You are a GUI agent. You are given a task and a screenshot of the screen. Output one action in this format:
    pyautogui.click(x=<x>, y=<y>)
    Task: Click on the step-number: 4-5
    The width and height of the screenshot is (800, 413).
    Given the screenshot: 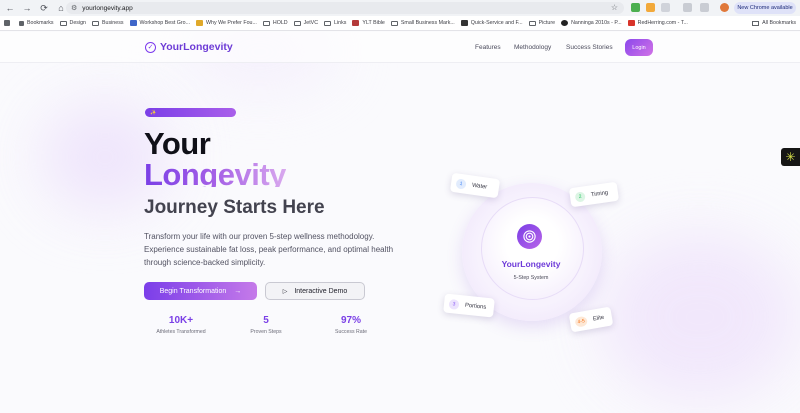 What is the action you would take?
    pyautogui.click(x=581, y=321)
    